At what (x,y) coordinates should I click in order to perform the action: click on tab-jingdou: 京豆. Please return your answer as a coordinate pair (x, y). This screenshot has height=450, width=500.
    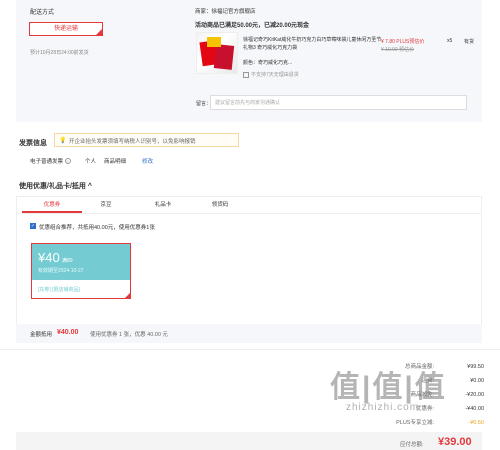
    Looking at the image, I should click on (106, 204).